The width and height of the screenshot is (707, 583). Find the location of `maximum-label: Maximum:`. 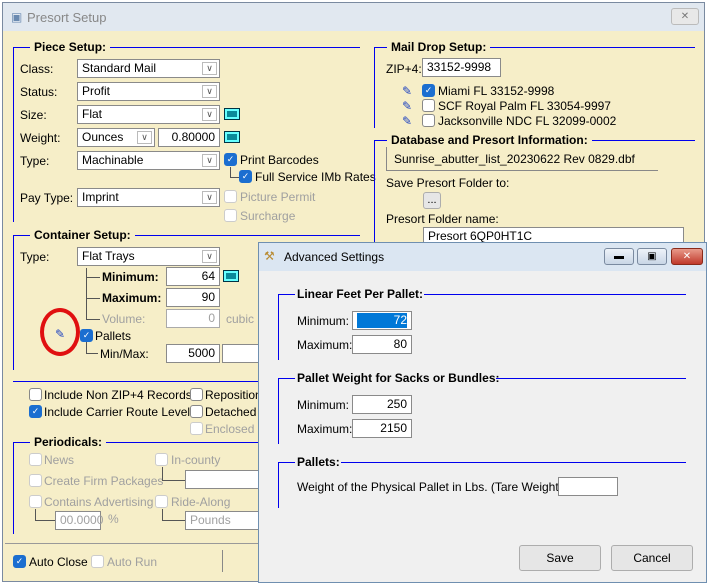

maximum-label: Maximum: is located at coordinates (132, 298).